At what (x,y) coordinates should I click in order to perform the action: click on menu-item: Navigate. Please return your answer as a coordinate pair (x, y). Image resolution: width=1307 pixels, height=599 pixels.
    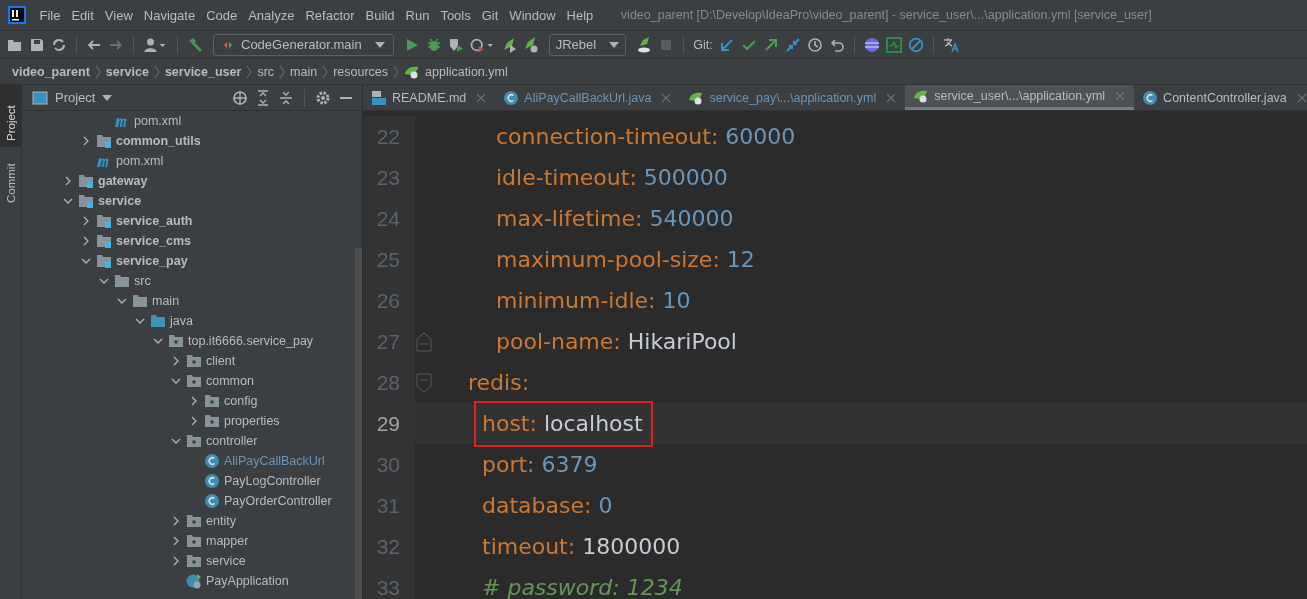
    Looking at the image, I should click on (169, 15).